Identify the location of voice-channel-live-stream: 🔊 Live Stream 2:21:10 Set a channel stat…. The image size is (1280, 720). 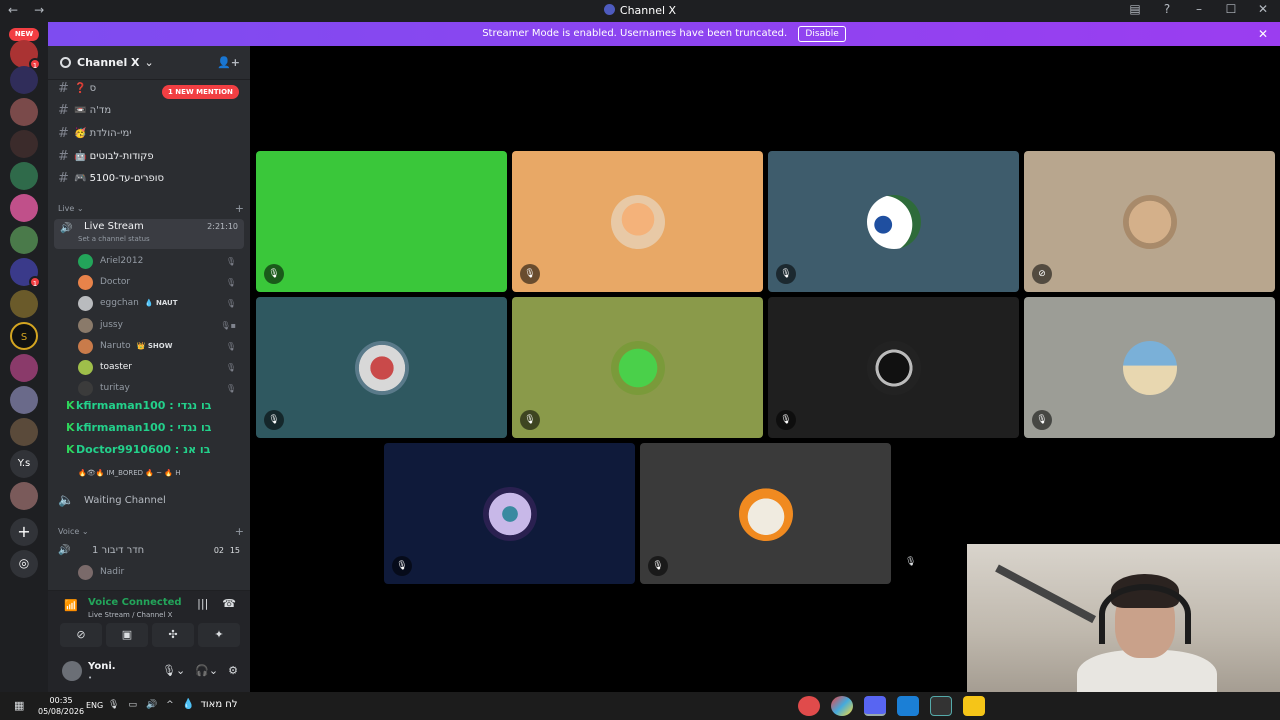
(149, 234).